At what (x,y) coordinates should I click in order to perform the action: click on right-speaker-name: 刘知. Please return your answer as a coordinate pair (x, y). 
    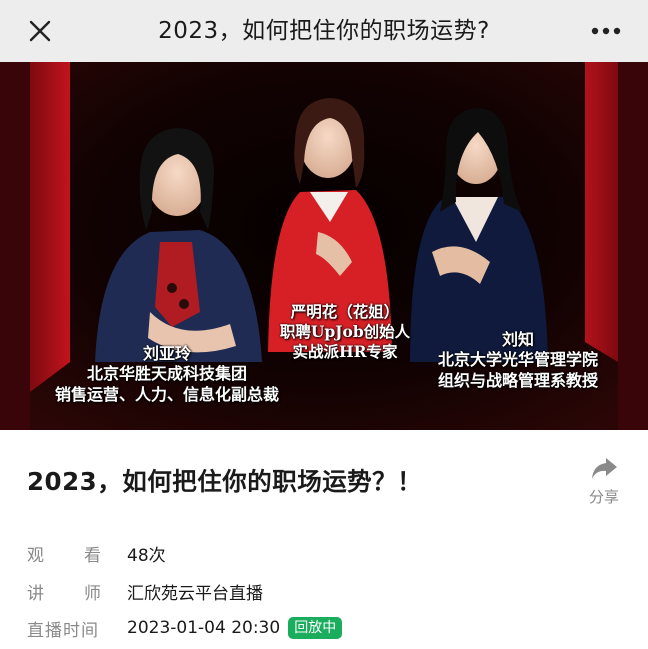
    Looking at the image, I should click on (517, 339).